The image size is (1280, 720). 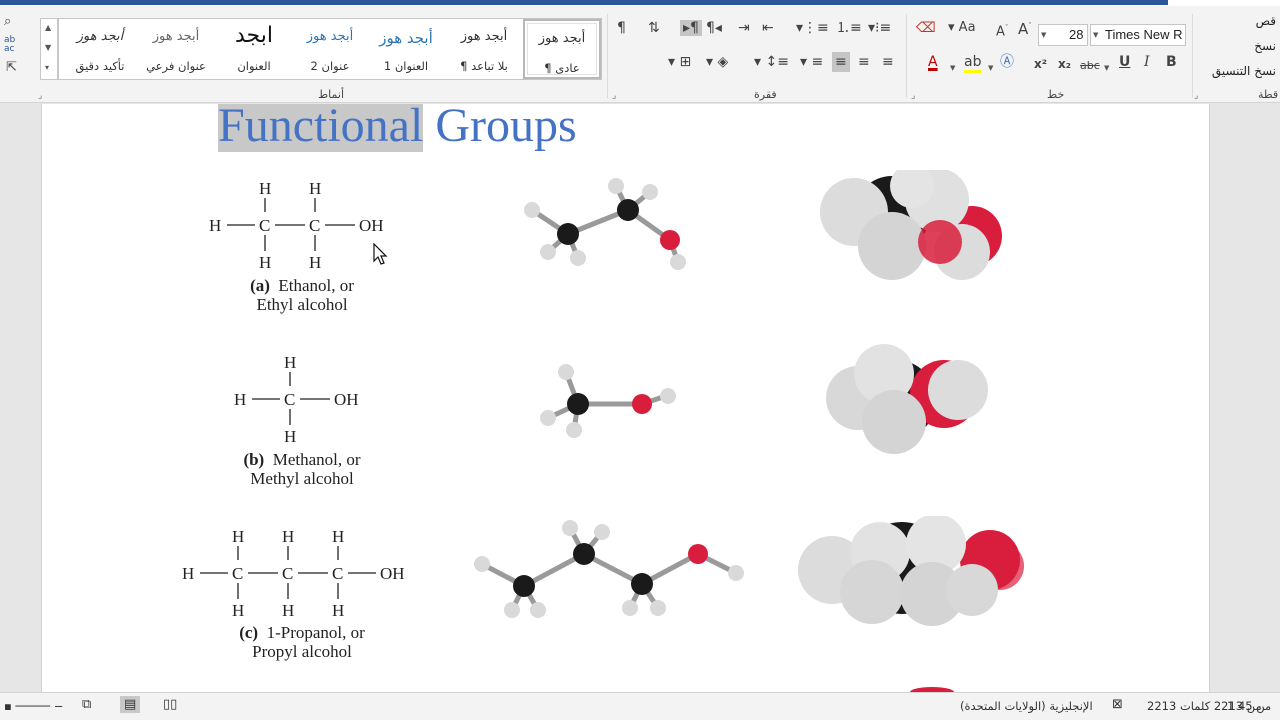 I want to click on methanol-caption: (b) Methanol, or Methyl alcohol, so click(x=302, y=469).